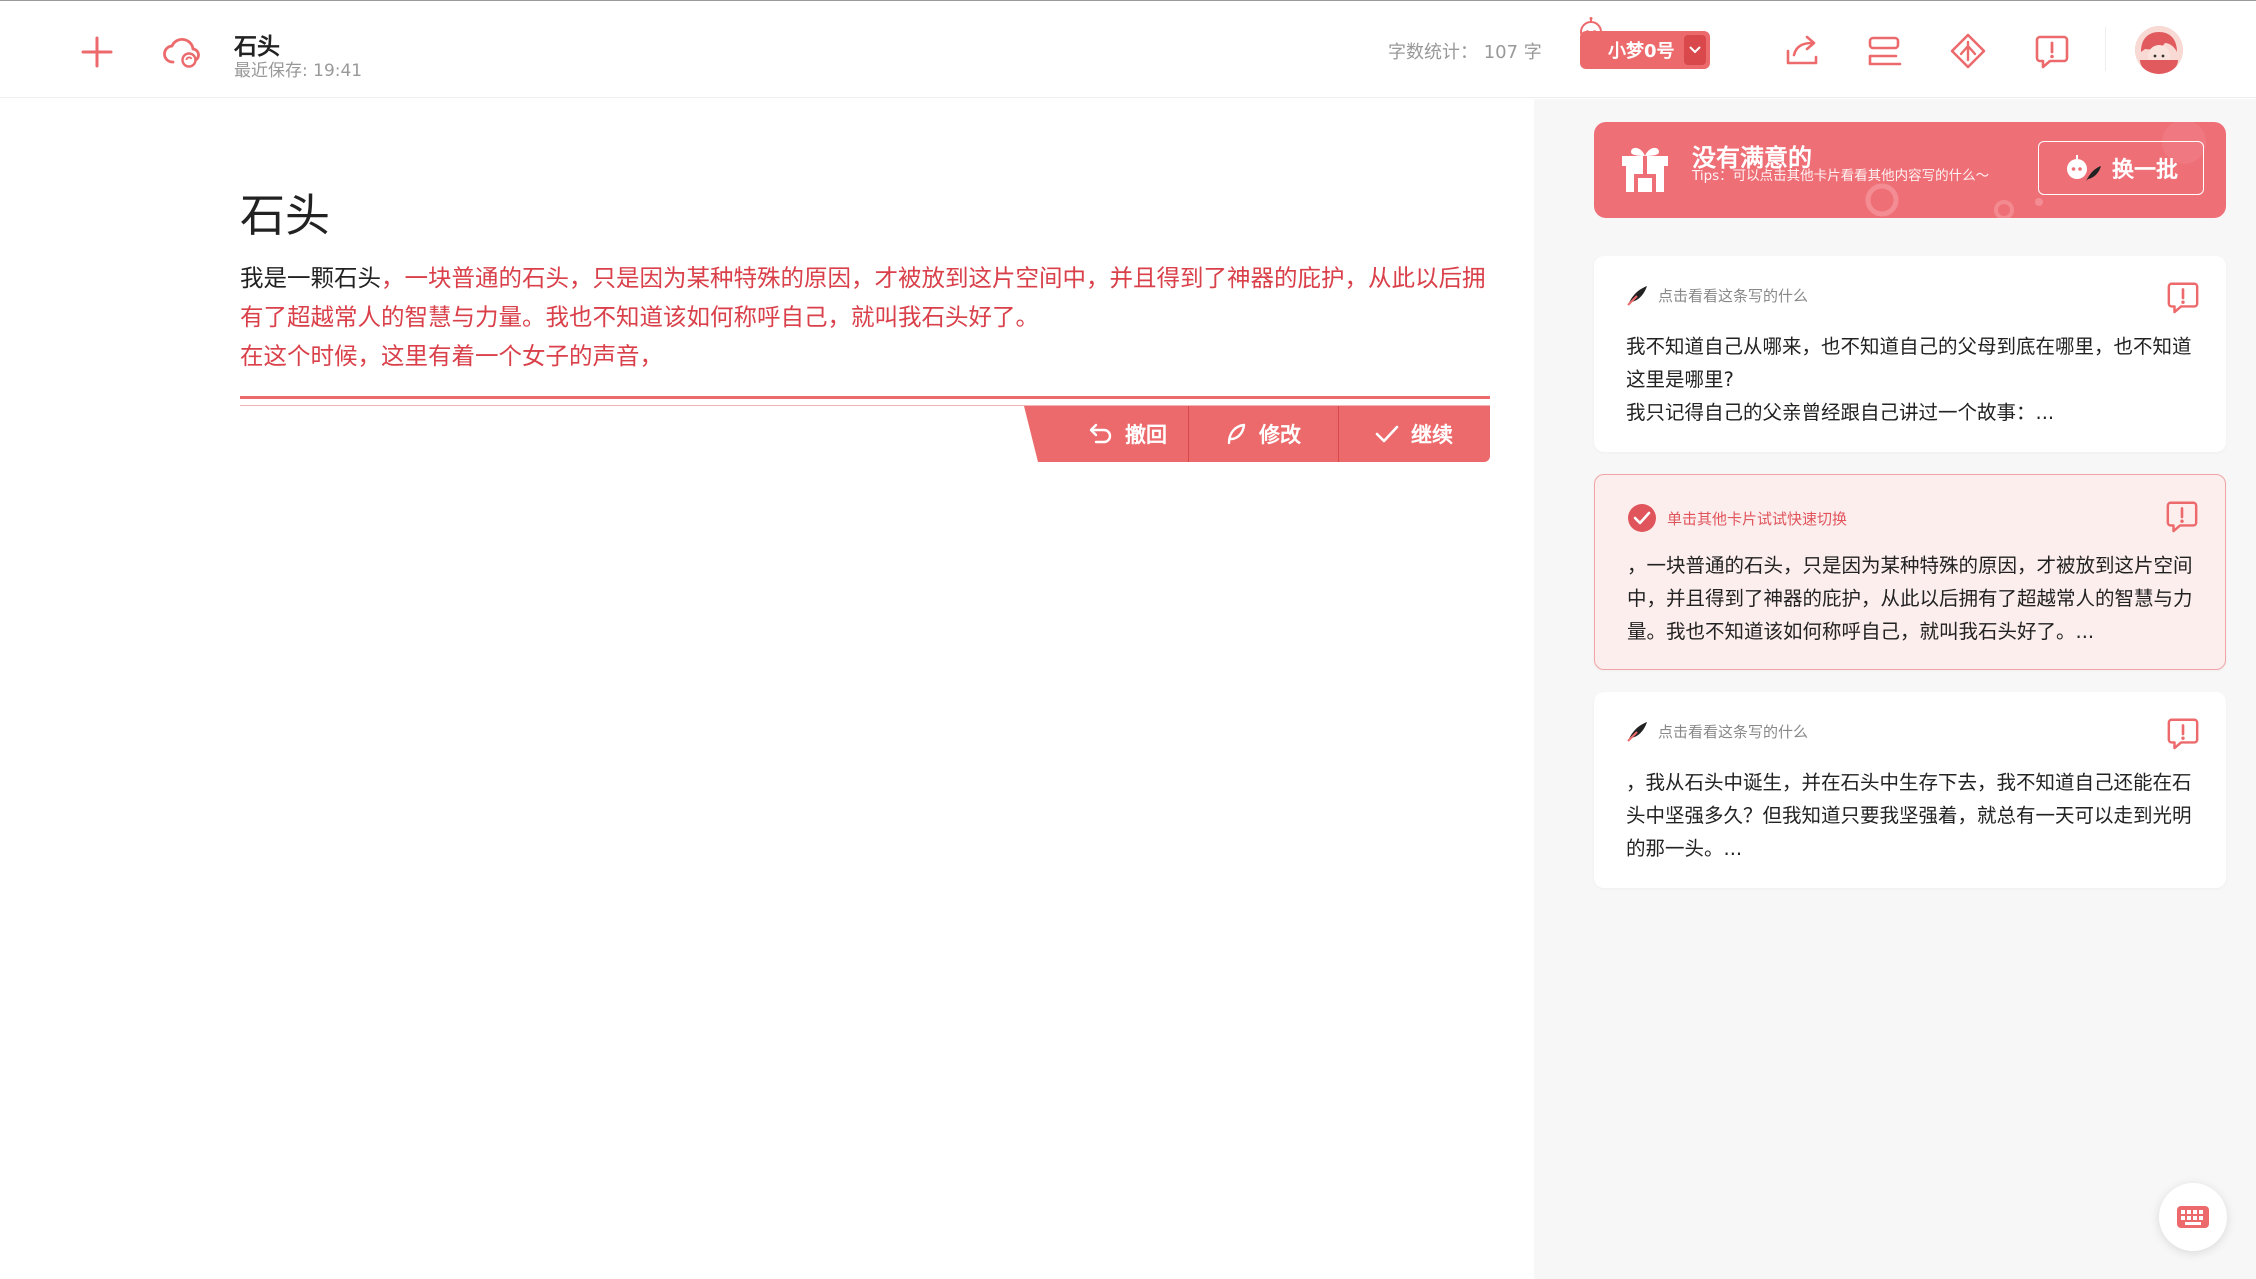  I want to click on pen-icon, so click(1236, 434).